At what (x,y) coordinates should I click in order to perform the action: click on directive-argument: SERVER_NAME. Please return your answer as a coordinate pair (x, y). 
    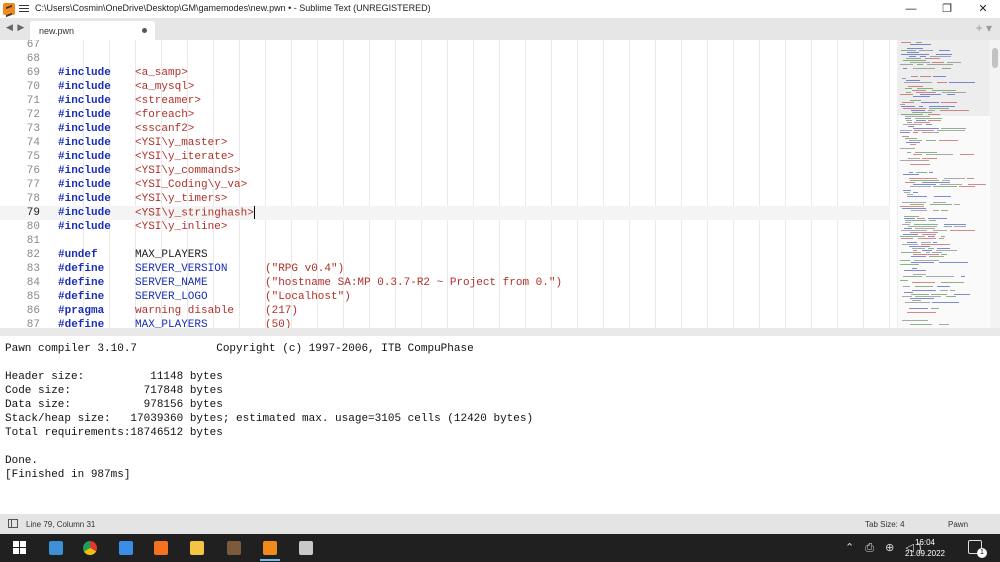
    Looking at the image, I should click on (171, 283).